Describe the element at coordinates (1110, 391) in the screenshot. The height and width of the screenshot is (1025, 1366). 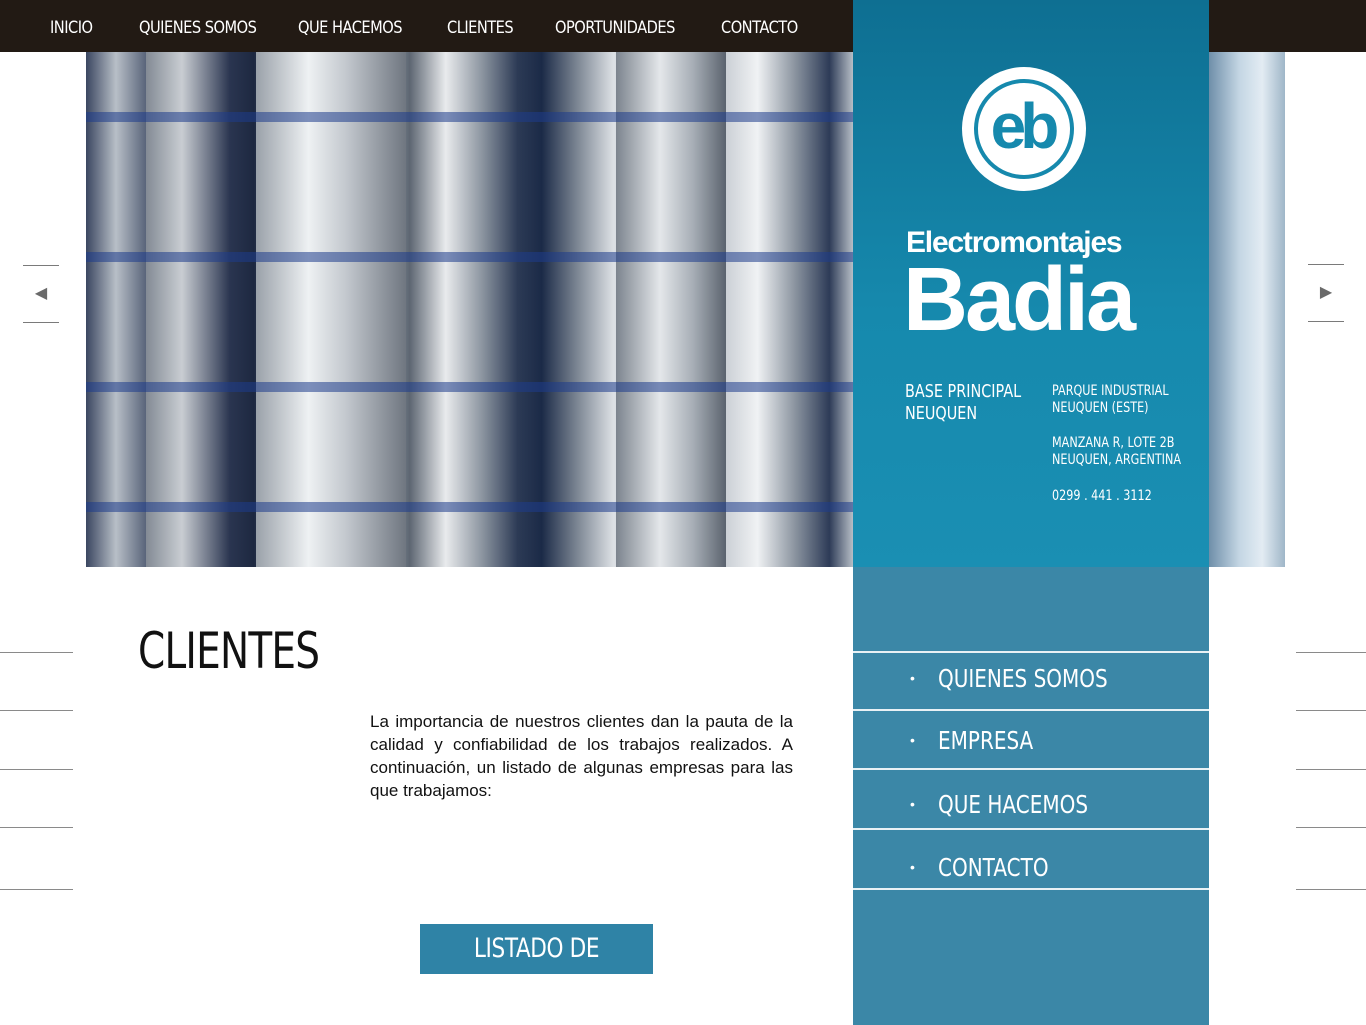
I see `address-park-line1: PARQUE INDUSTRIAL` at that location.